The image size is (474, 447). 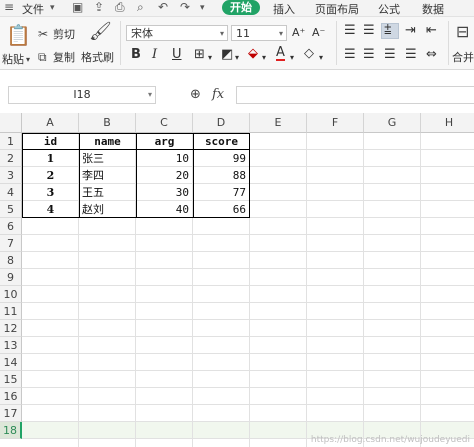 What do you see at coordinates (389, 9) in the screenshot?
I see `tab-formulas: 公式` at bounding box center [389, 9].